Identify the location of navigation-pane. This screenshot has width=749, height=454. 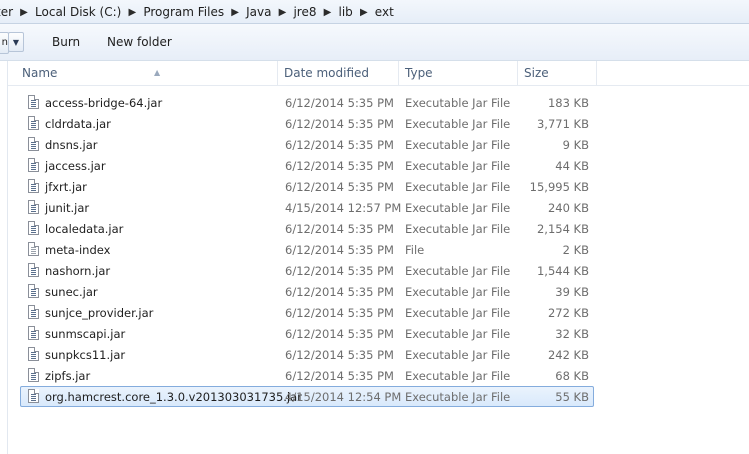
(4, 257).